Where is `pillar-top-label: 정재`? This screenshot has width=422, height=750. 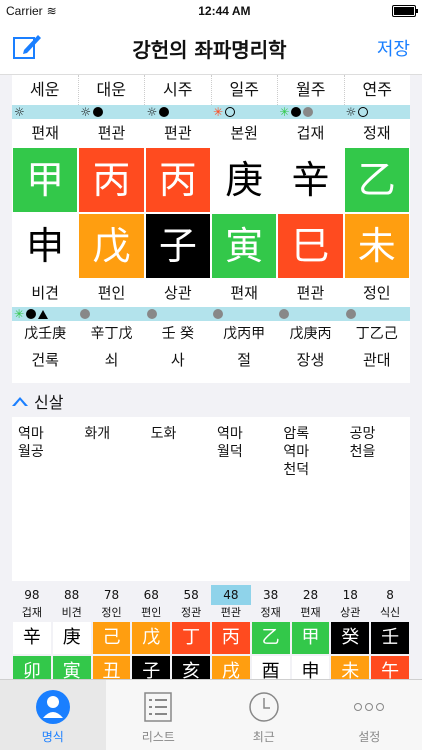 pillar-top-label: 정재 is located at coordinates (377, 133).